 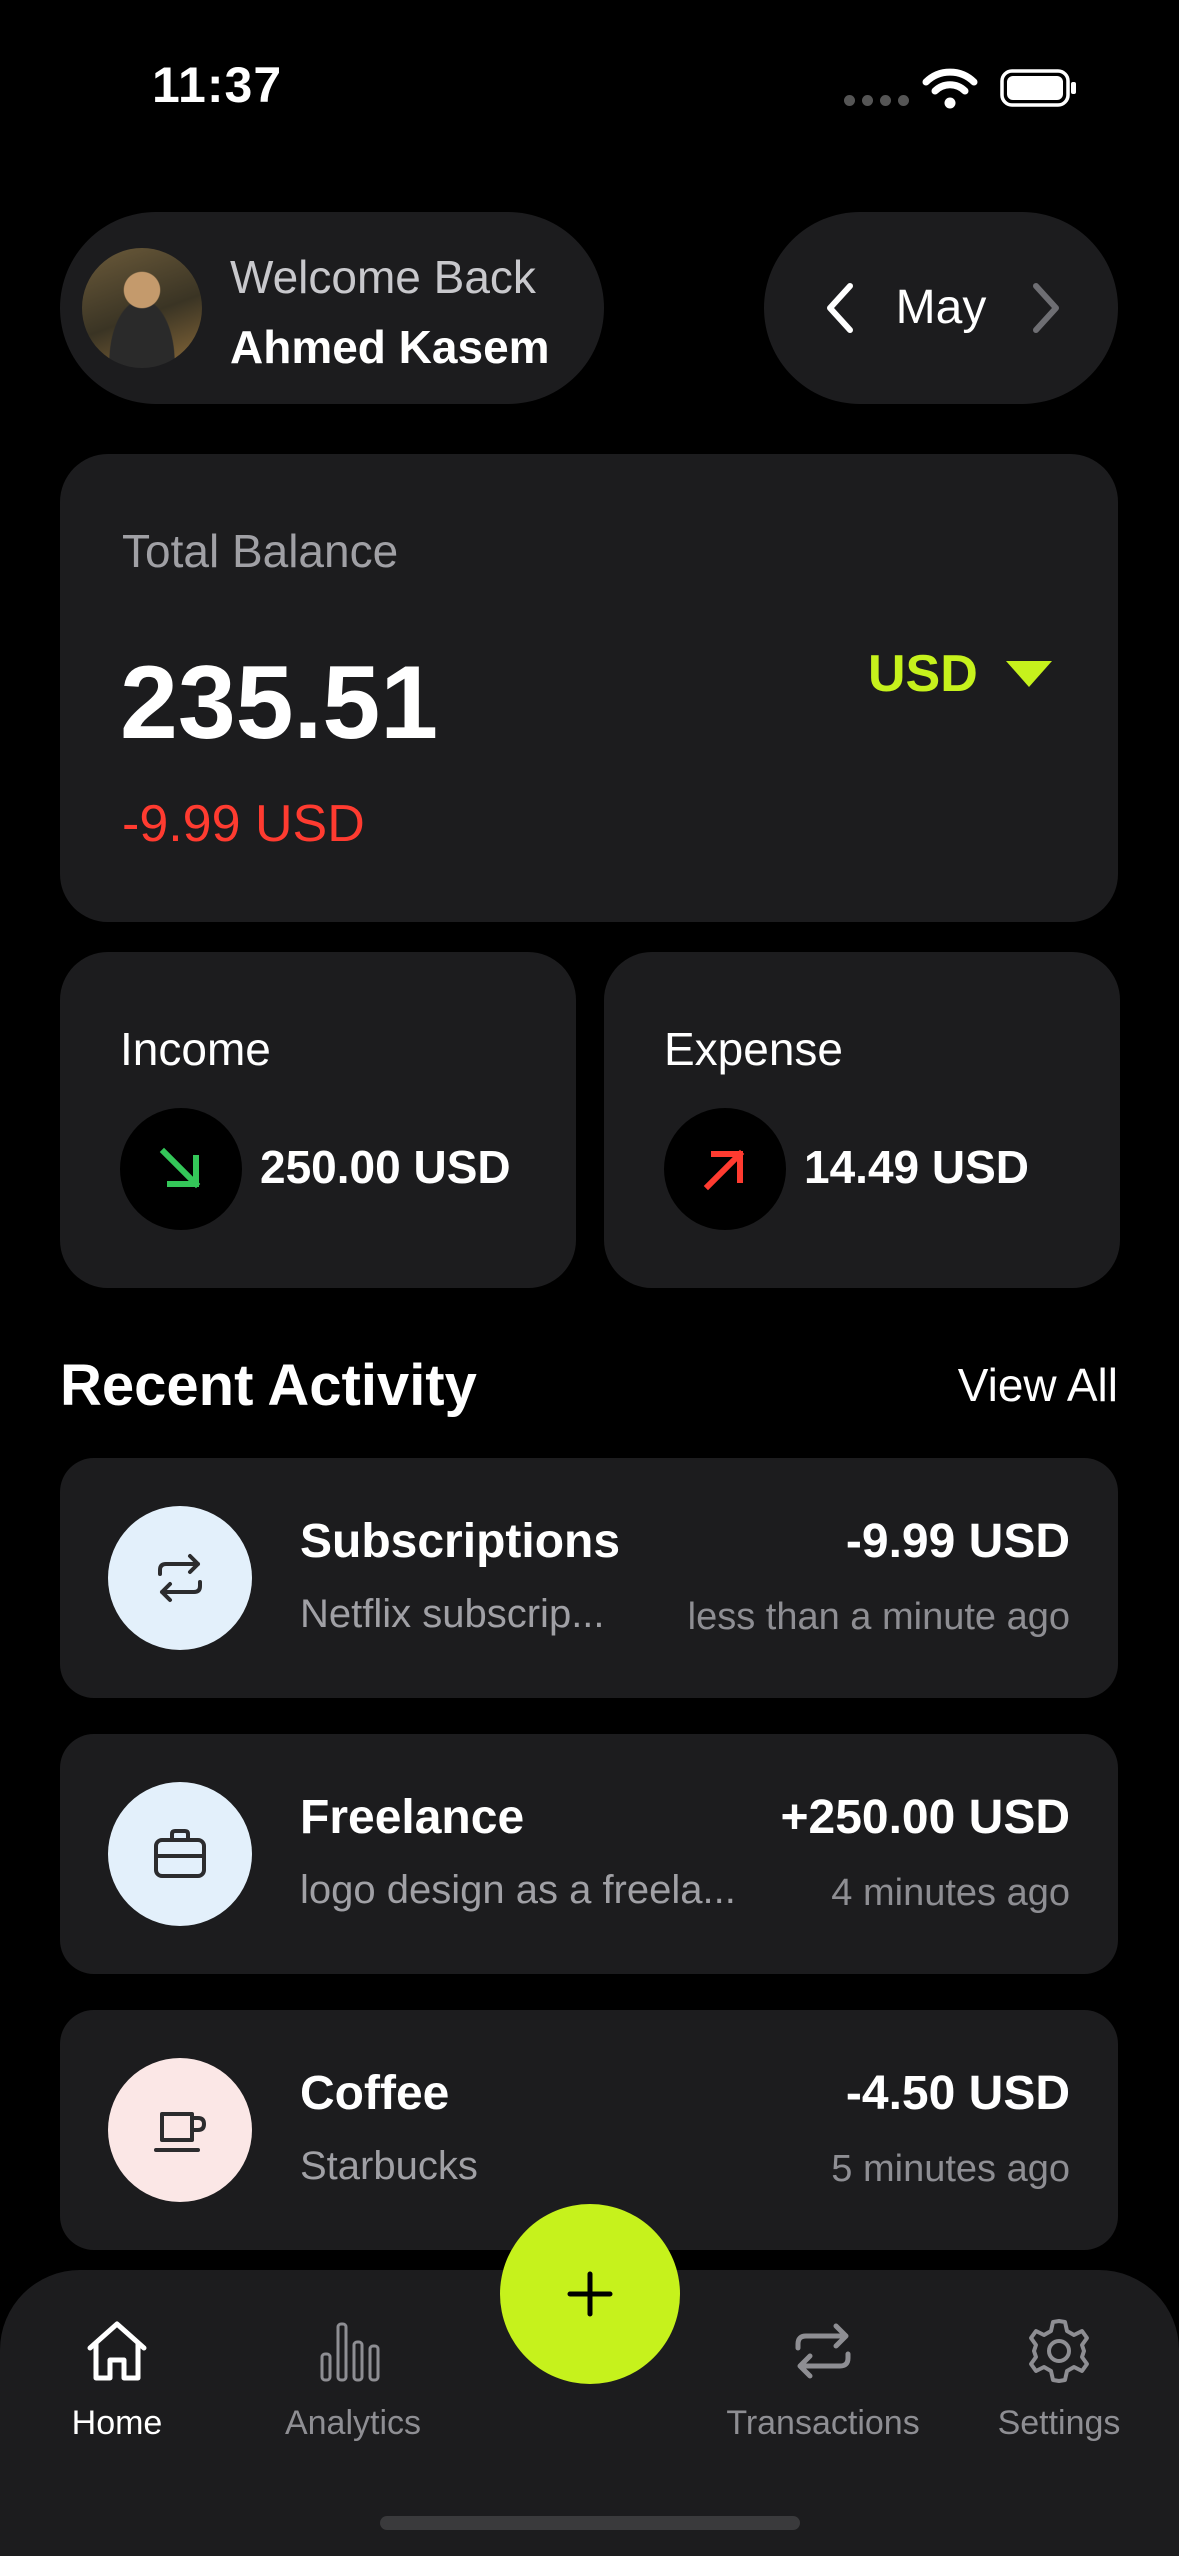 I want to click on bar-chart-icon, so click(x=350, y=2352).